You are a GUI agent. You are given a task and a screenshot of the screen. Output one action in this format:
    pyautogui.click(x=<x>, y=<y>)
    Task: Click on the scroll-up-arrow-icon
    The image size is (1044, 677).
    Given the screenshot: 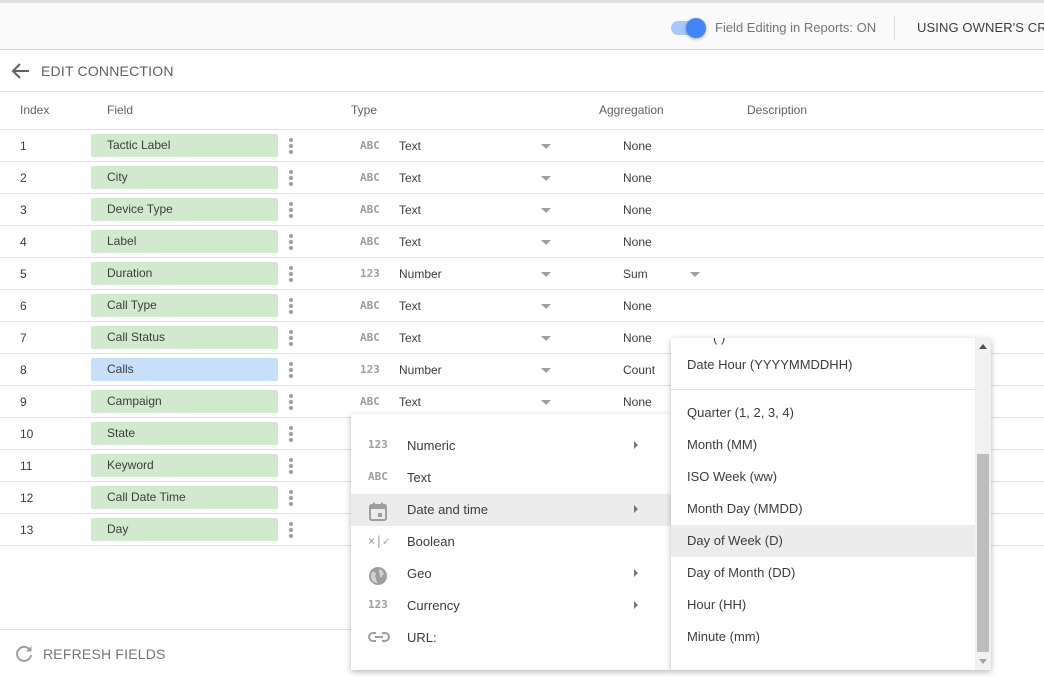 What is the action you would take?
    pyautogui.click(x=983, y=346)
    